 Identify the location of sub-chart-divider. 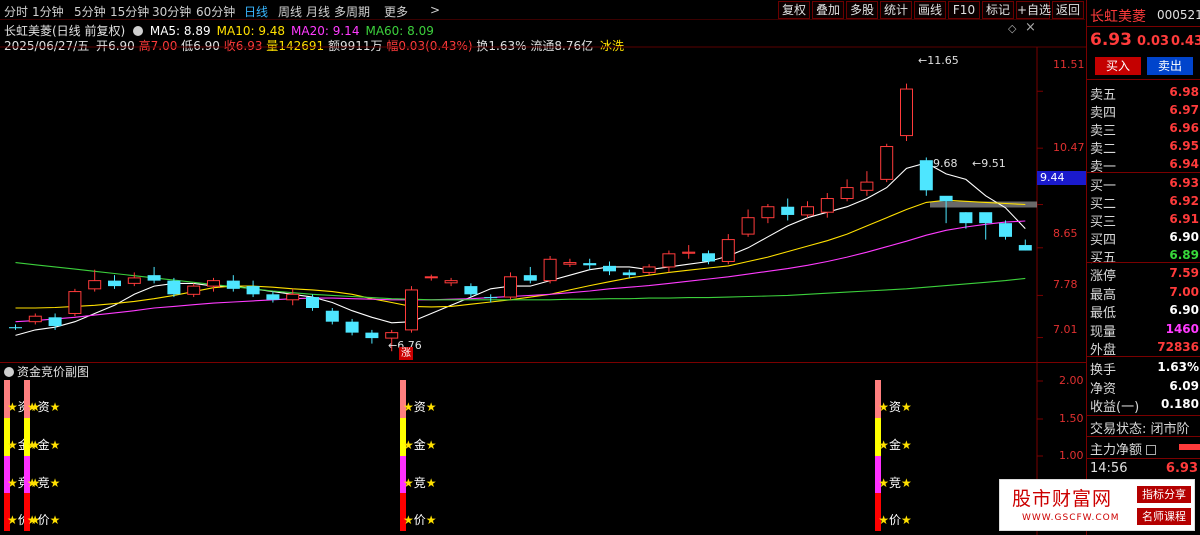
(543, 362).